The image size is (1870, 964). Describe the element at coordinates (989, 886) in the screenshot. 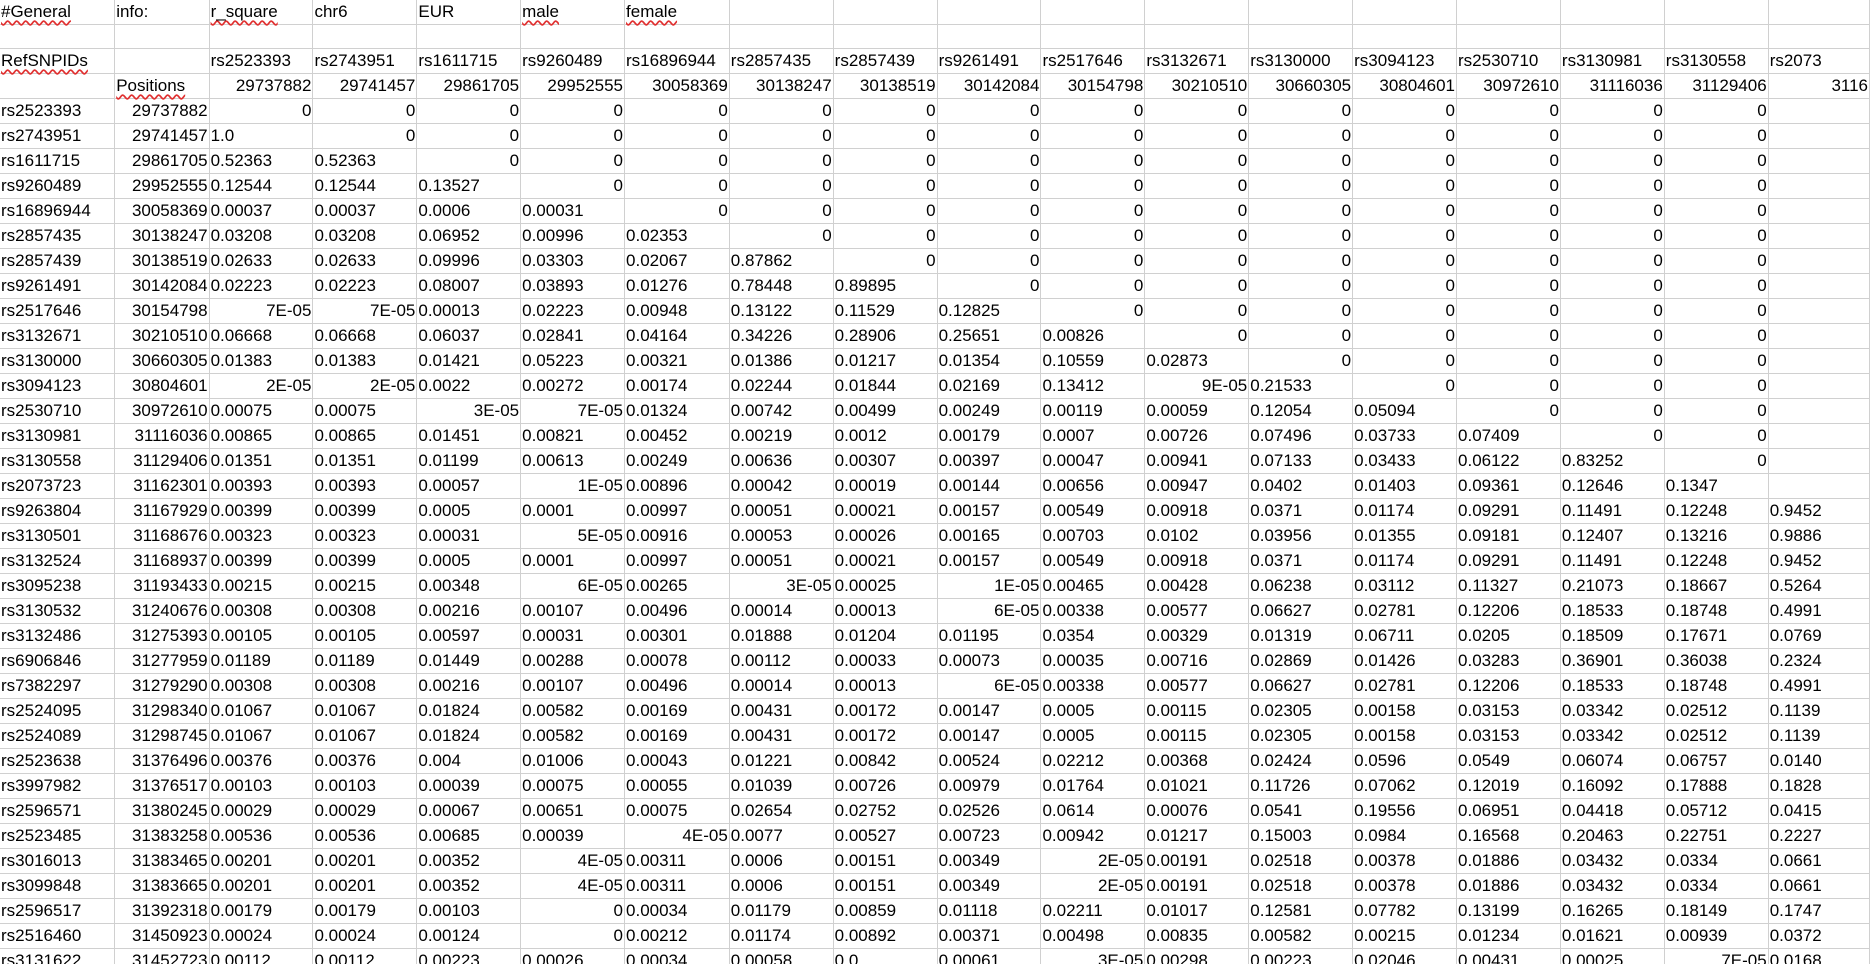

I see `cell: 0.00349` at that location.